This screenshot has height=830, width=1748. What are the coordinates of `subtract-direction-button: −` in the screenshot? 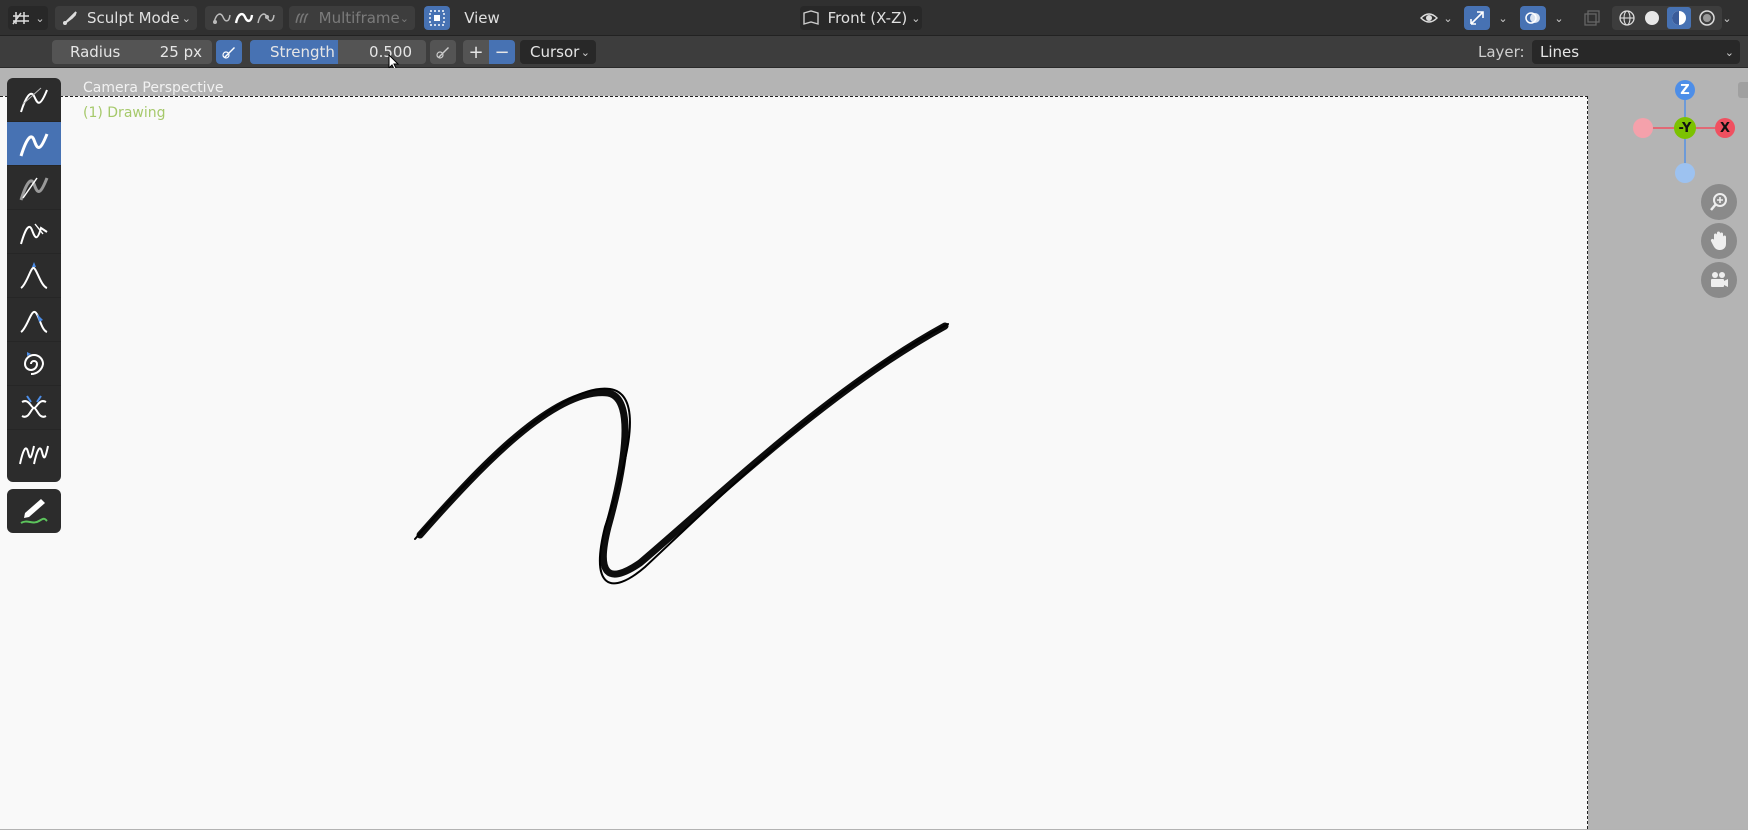 It's located at (502, 52).